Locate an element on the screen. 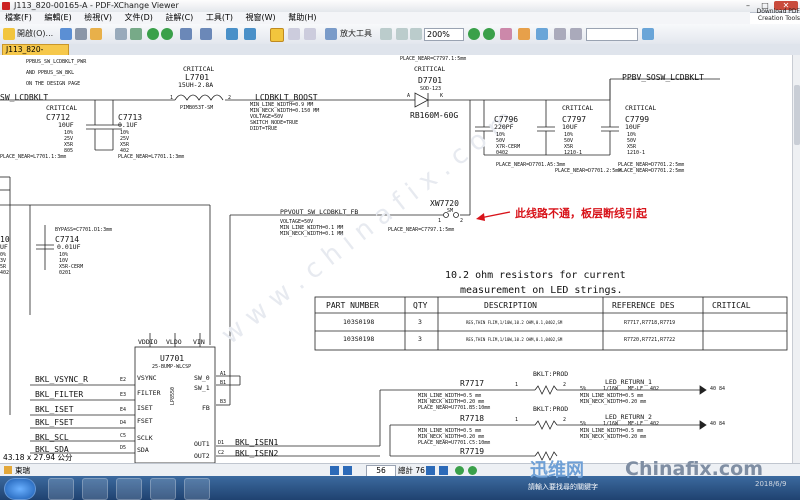 The width and height of the screenshot is (800, 500). last-page-icon is located at coordinates (443, 470).